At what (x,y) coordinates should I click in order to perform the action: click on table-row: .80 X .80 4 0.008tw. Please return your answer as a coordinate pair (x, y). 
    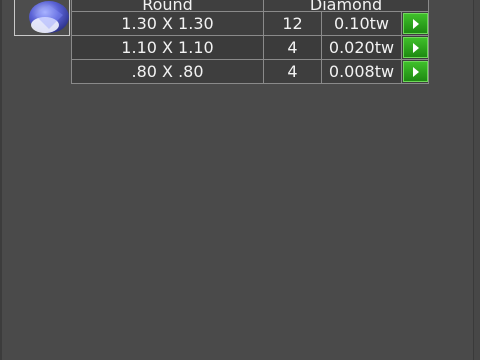
    Looking at the image, I should click on (250, 71).